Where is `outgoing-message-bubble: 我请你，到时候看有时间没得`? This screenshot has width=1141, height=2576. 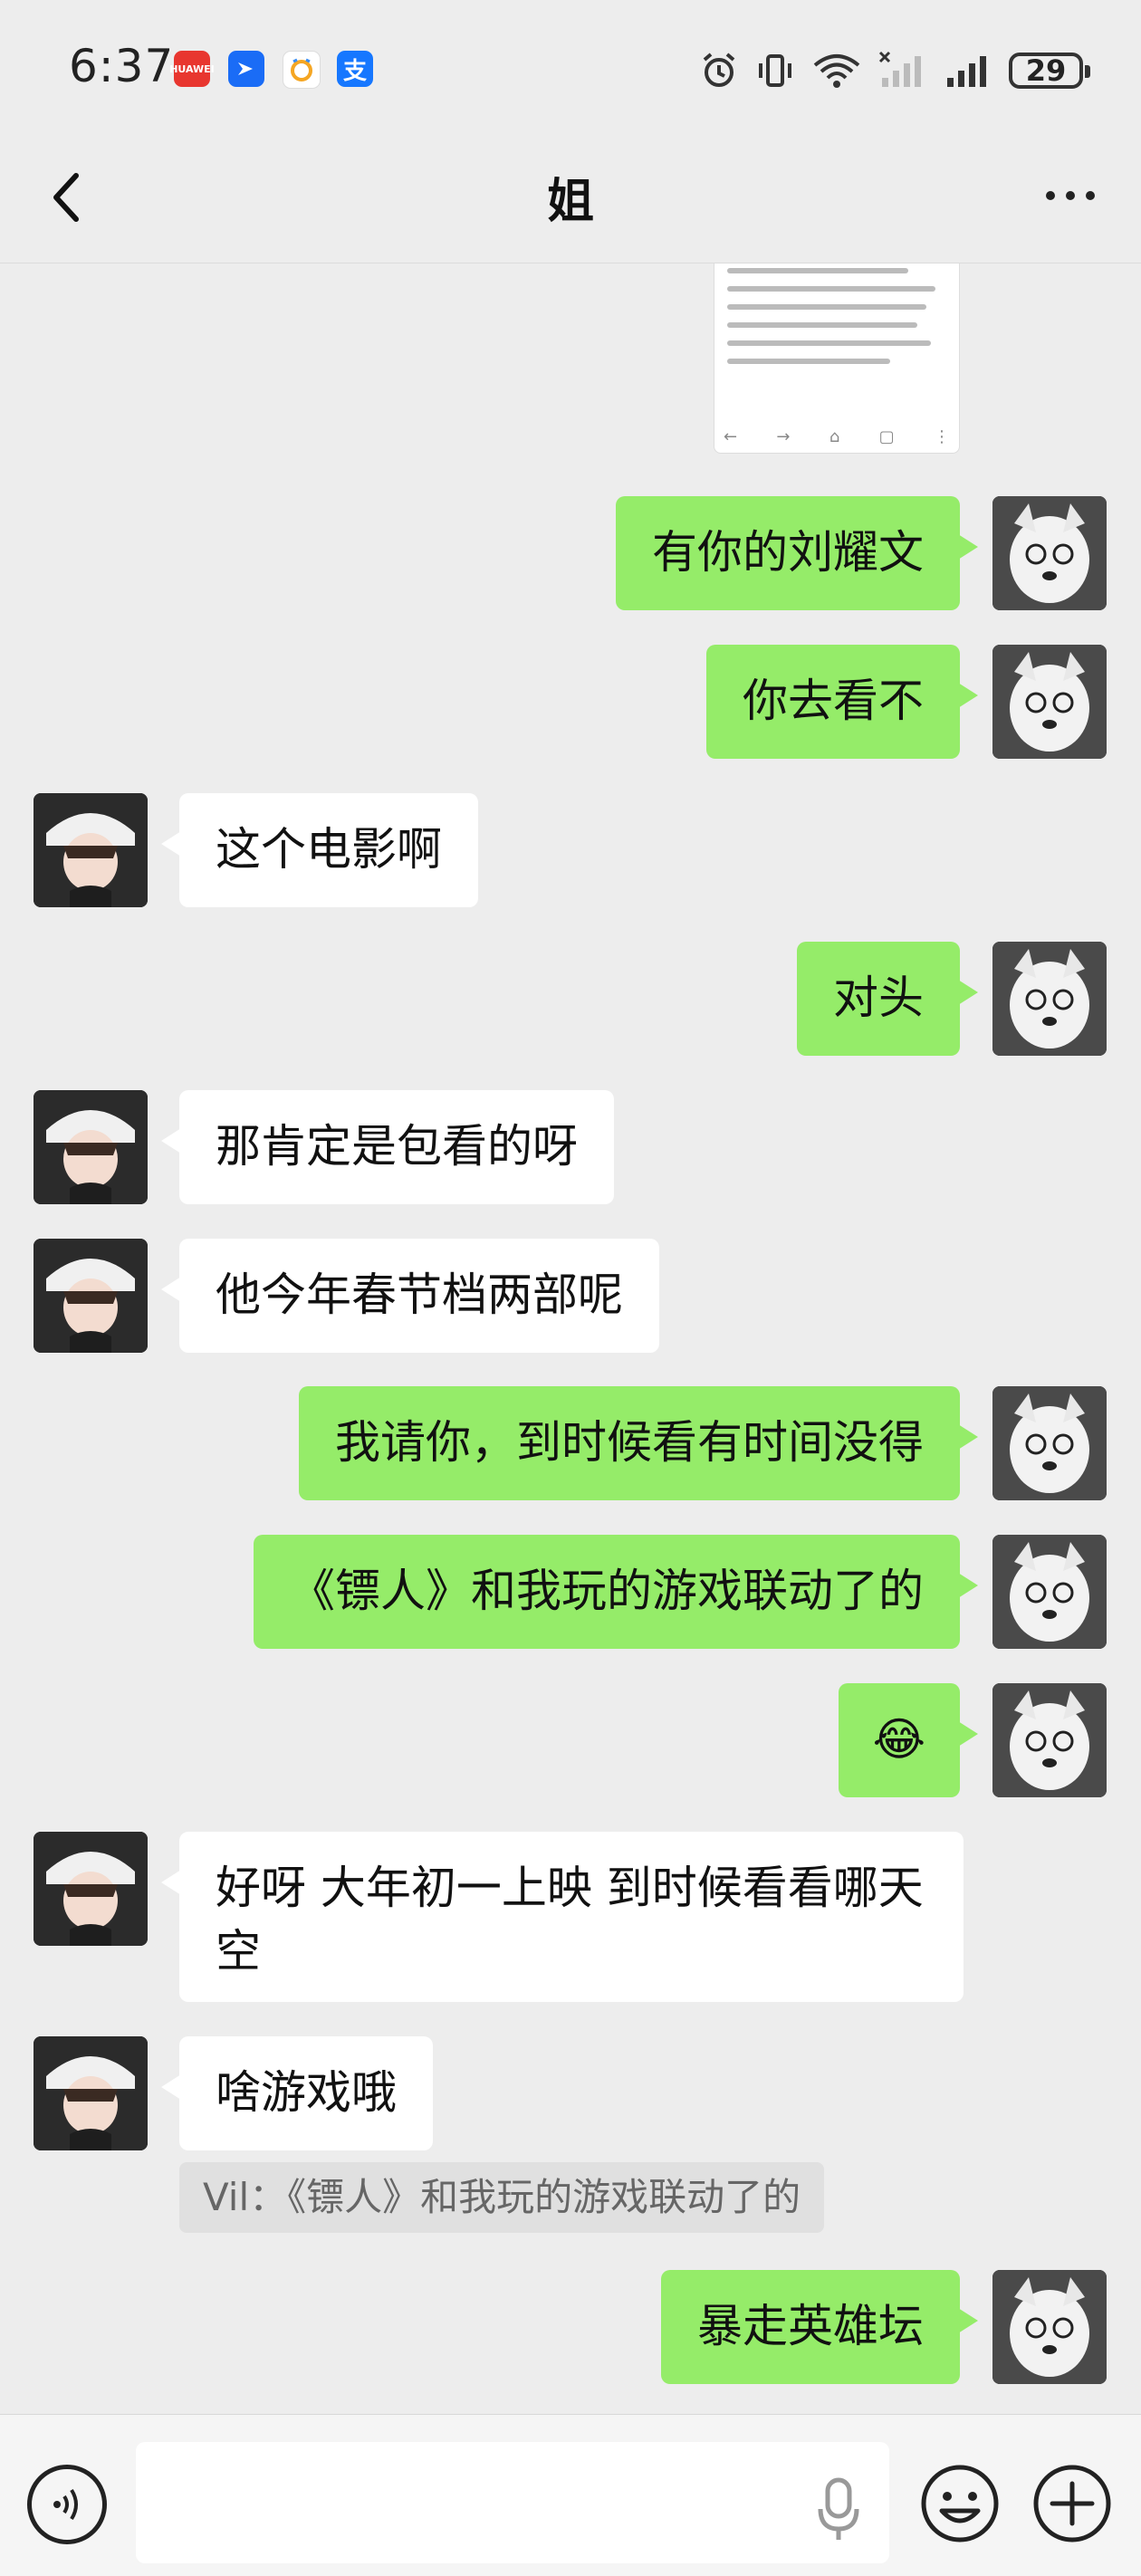
outgoing-message-bubble: 我请你，到时候看有时间没得 is located at coordinates (638, 1443).